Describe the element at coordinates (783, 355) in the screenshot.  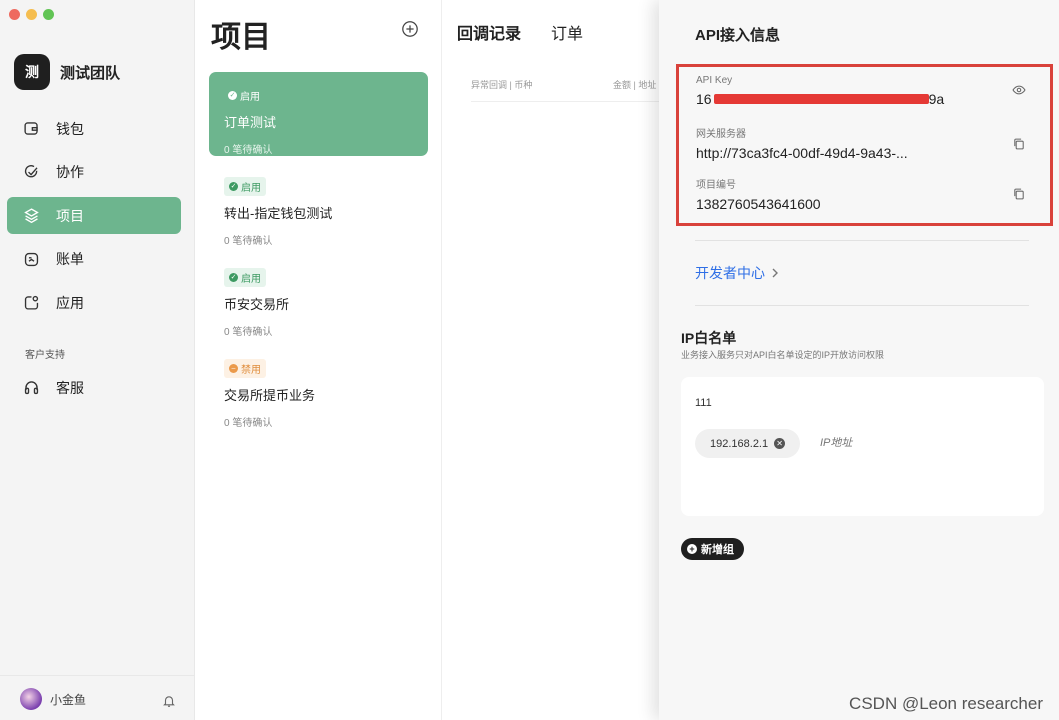
I see `ip-whitelist-description: 业务接入服务只对API白名单设定的IP开放访问权限` at that location.